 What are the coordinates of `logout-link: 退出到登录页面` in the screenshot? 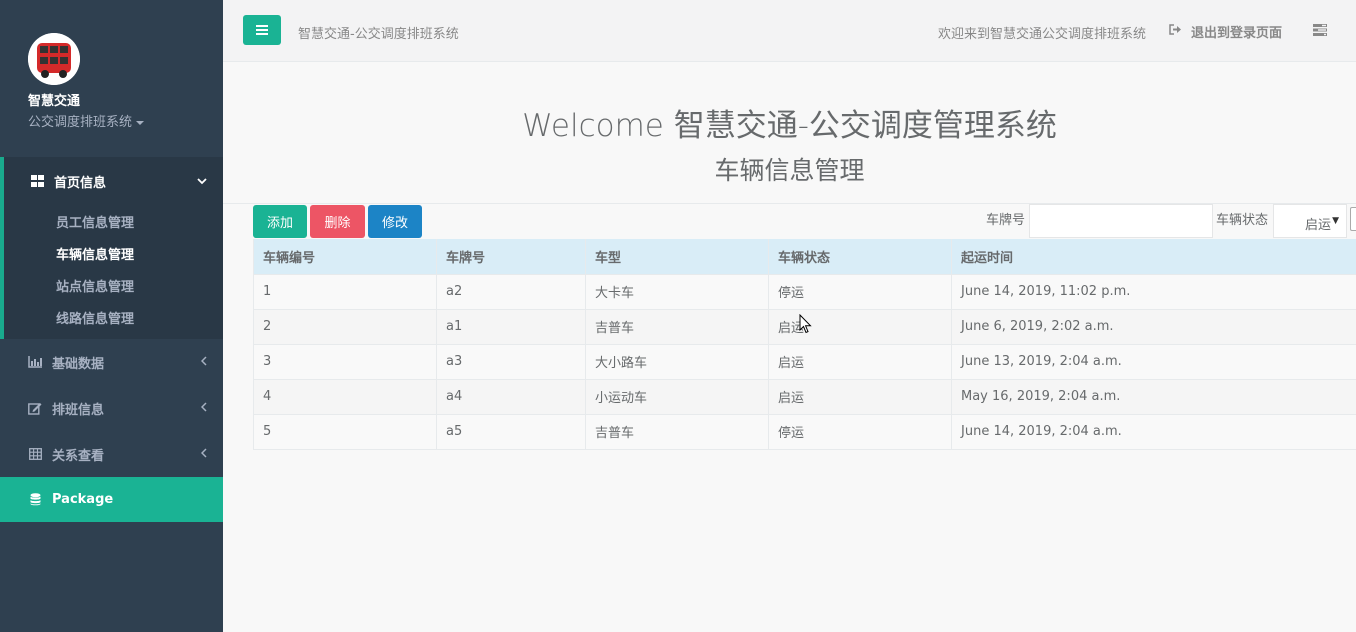 It's located at (1225, 31).